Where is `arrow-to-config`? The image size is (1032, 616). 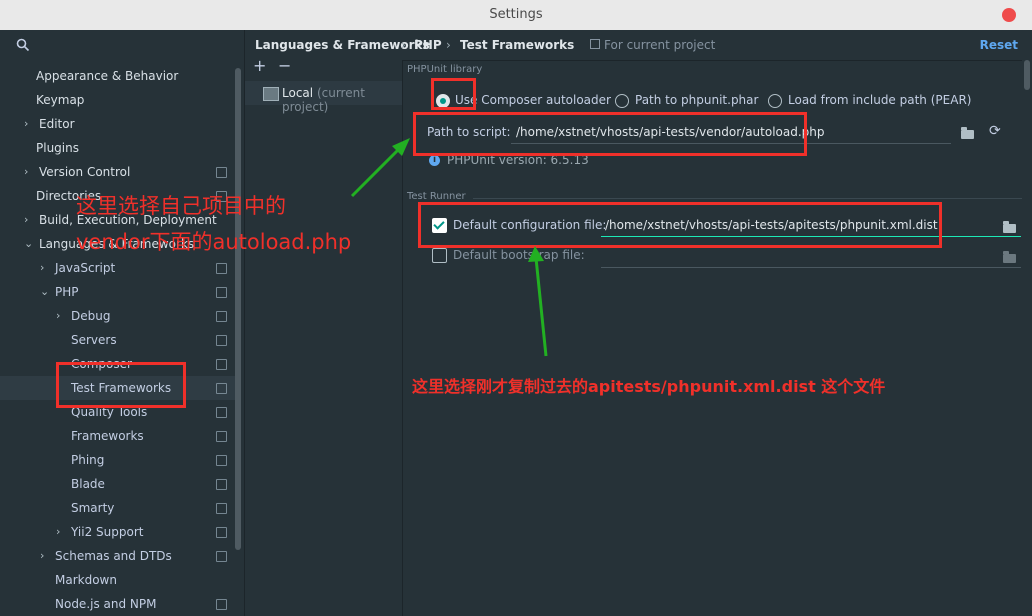
arrow-to-config is located at coordinates (541, 307).